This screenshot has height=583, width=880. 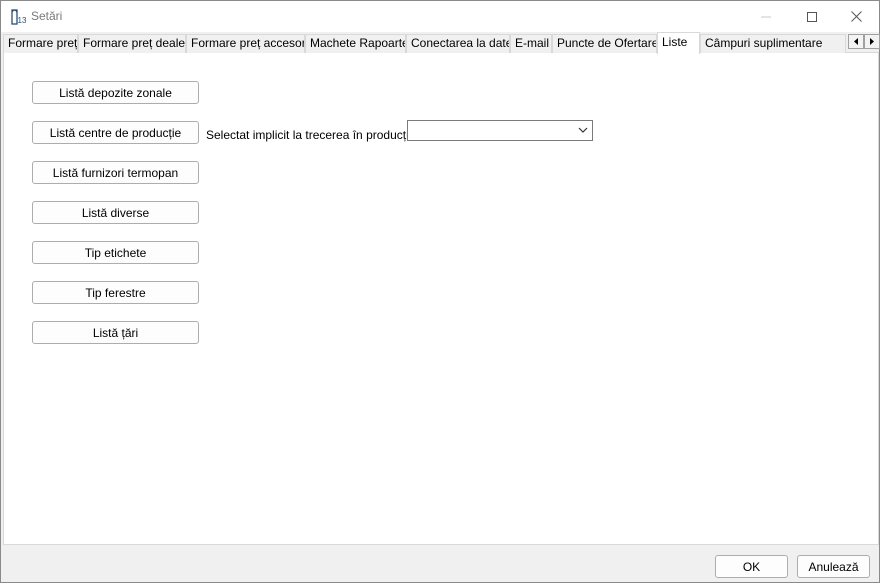 What do you see at coordinates (583, 130) in the screenshot?
I see `chevron-down-icon` at bounding box center [583, 130].